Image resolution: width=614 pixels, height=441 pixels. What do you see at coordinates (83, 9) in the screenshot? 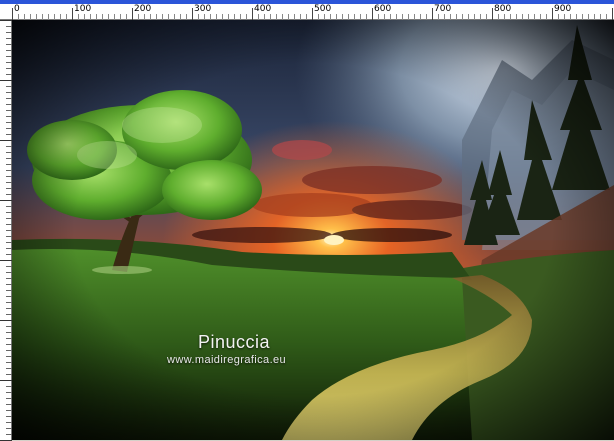
I see `ruler-label-100: 100` at bounding box center [83, 9].